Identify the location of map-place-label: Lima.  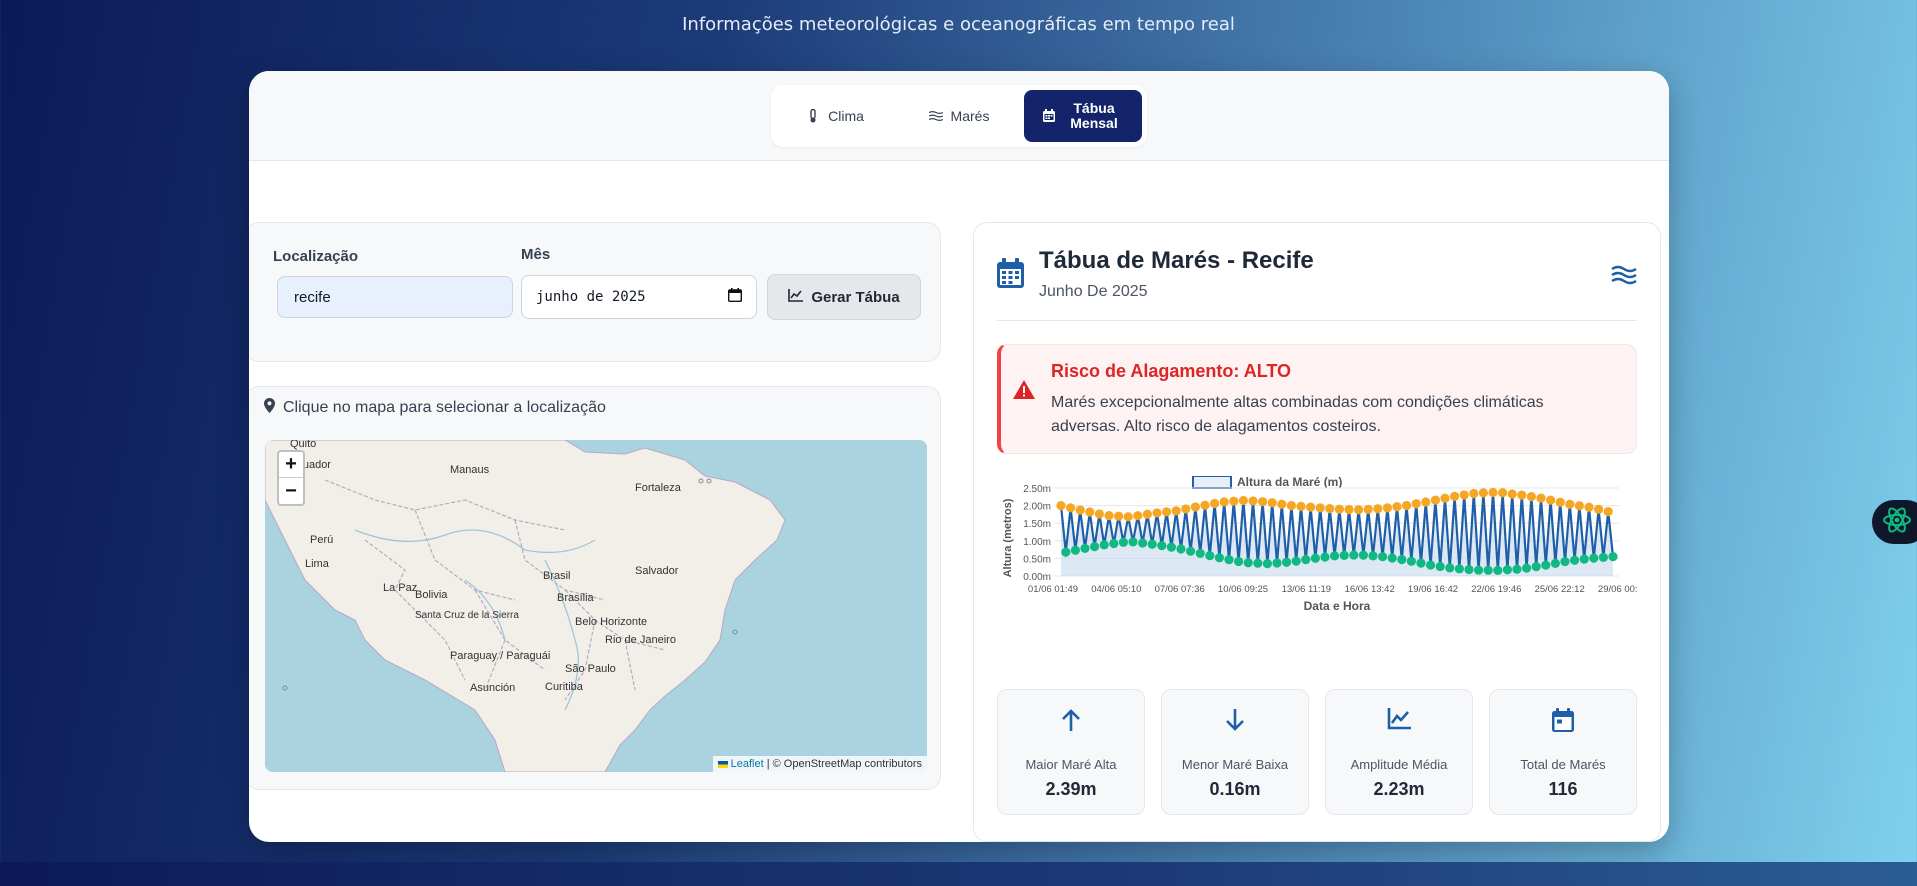
(317, 564).